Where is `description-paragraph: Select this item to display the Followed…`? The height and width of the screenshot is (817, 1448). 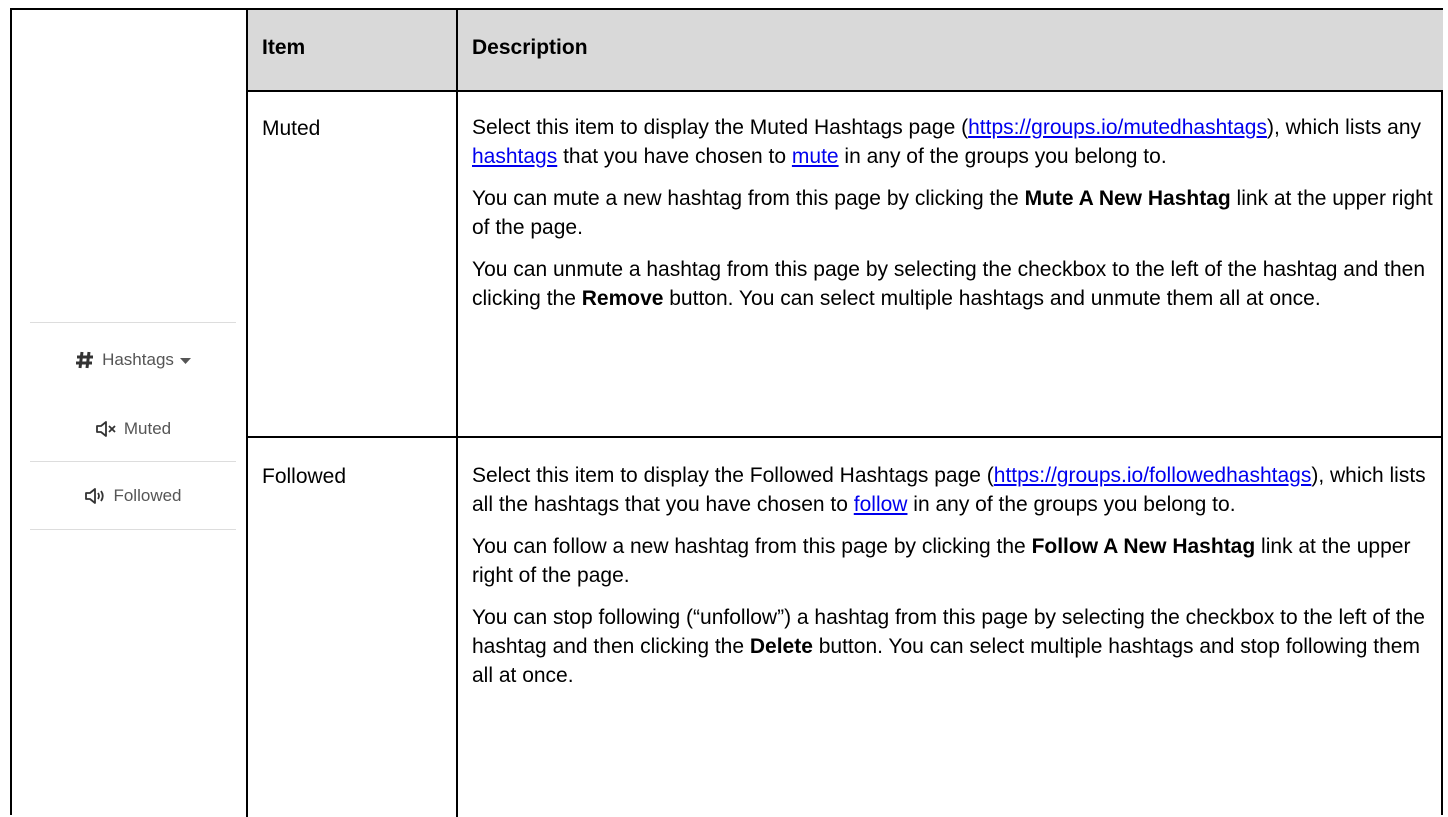 description-paragraph: Select this item to display the Followed… is located at coordinates (954, 490).